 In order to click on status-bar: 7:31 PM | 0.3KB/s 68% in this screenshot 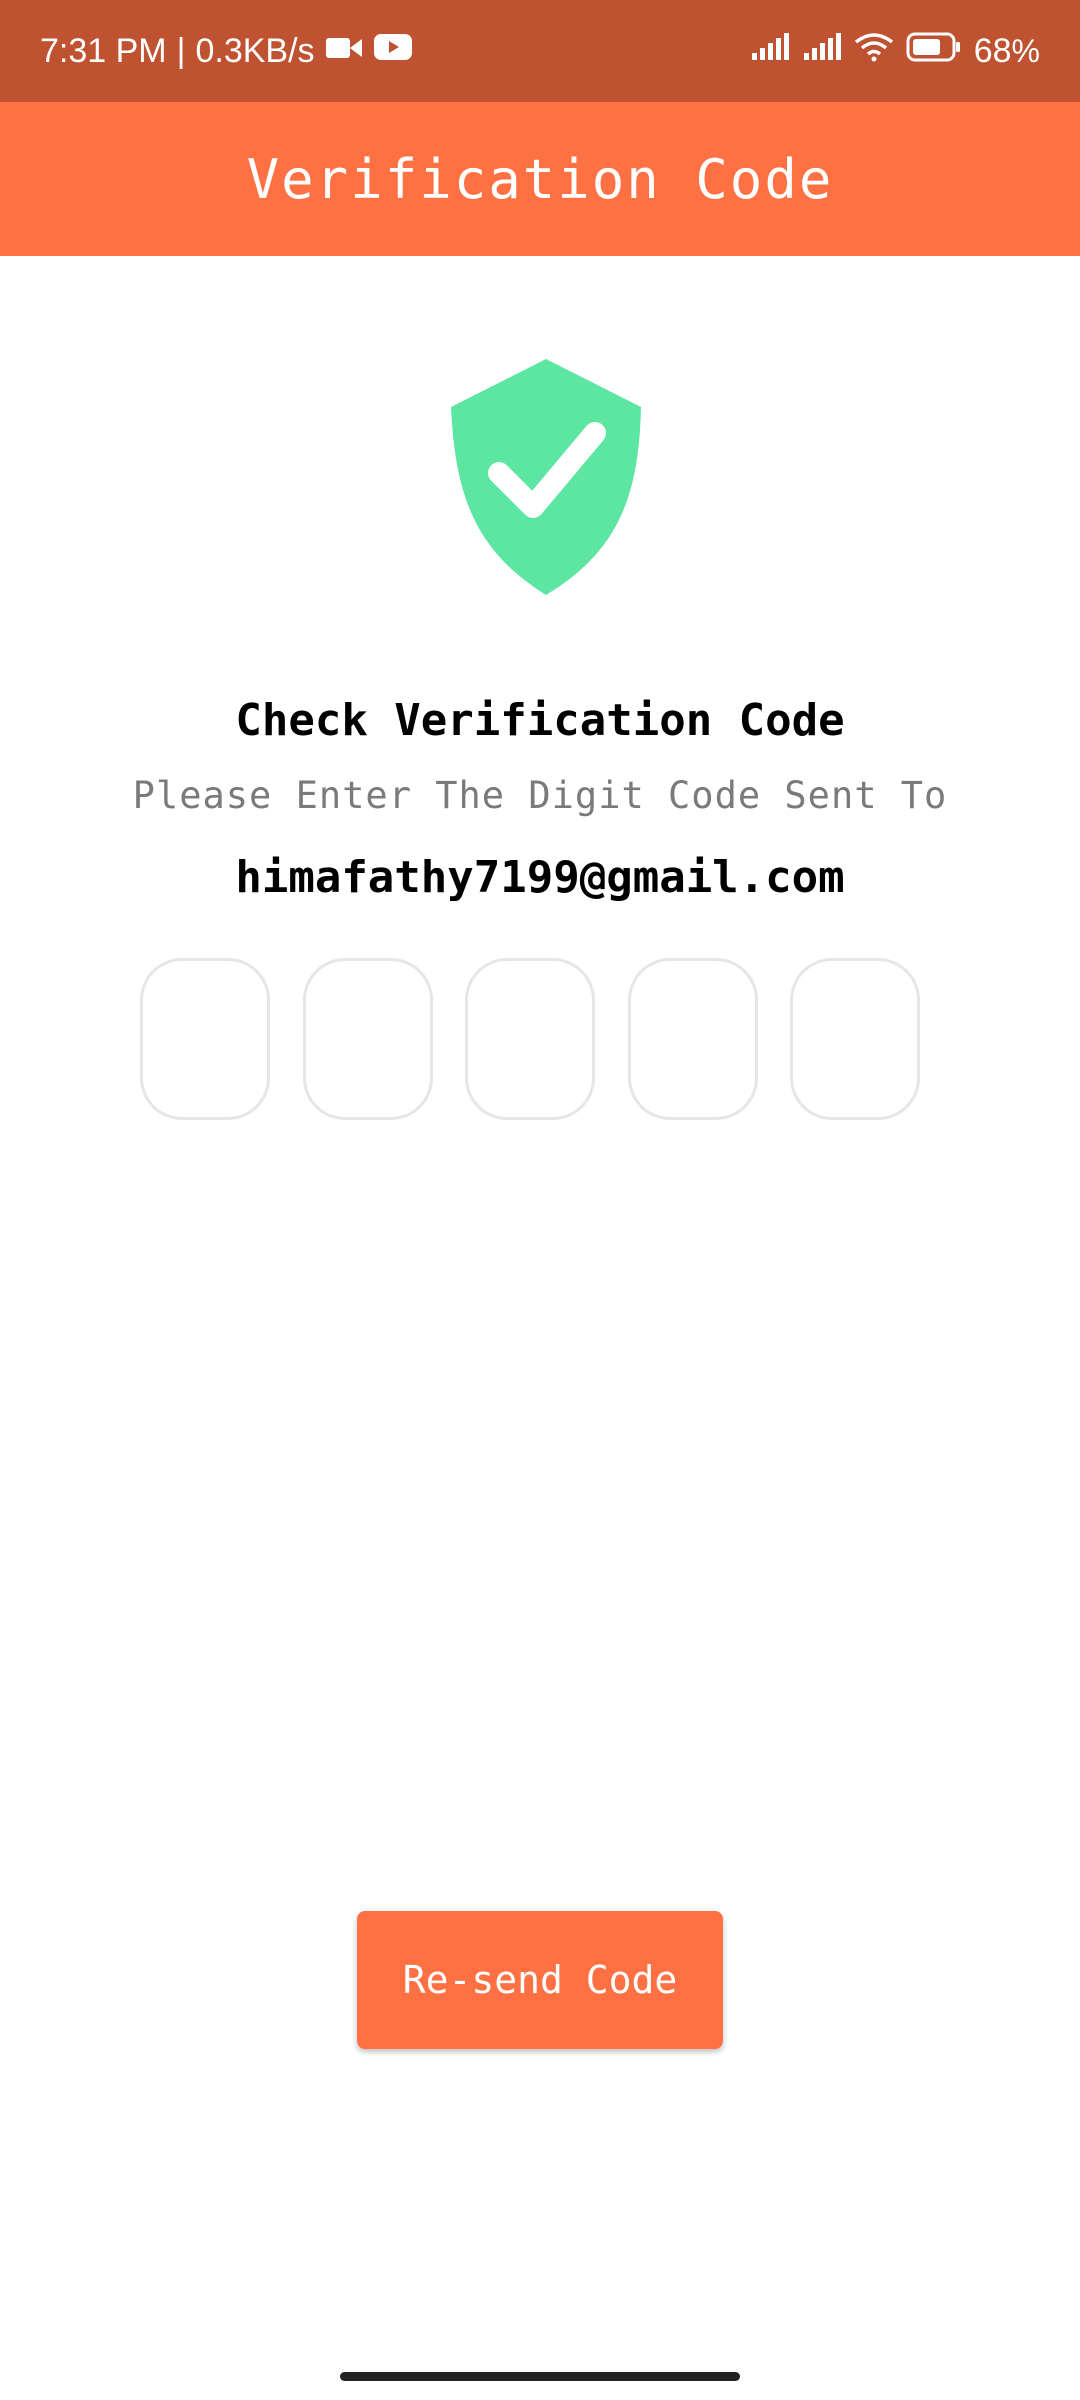, I will do `click(540, 51)`.